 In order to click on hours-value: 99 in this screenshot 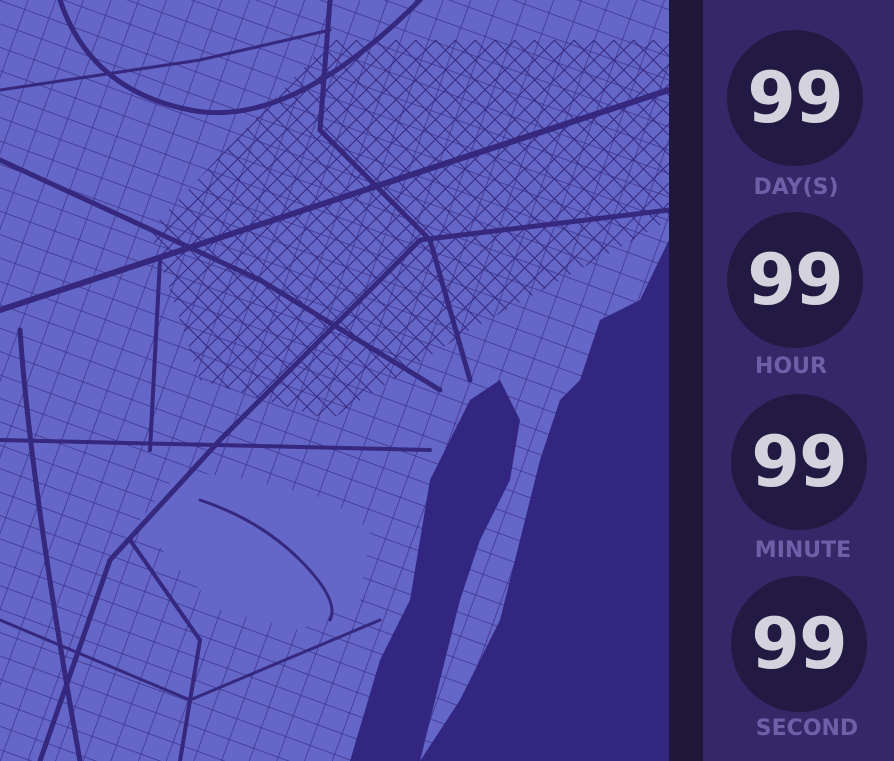, I will do `click(795, 280)`.